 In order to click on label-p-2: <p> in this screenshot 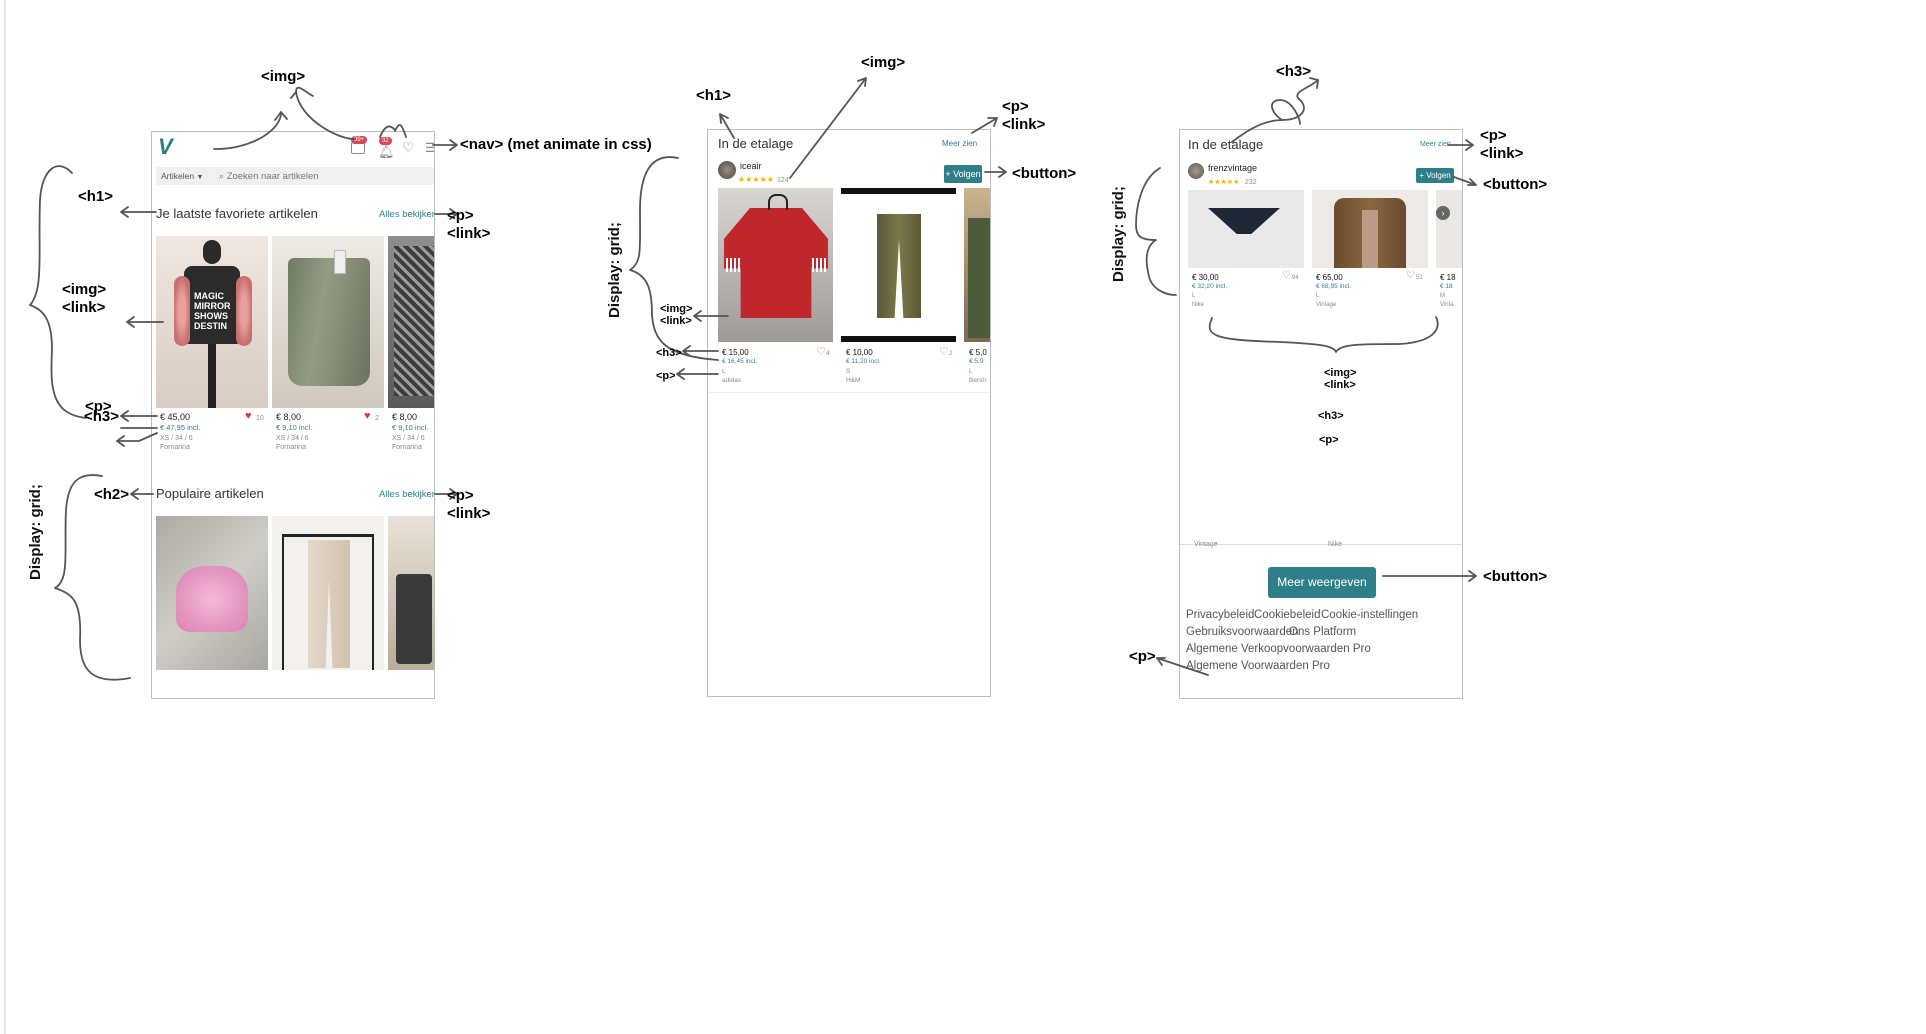, I will do `click(666, 376)`.